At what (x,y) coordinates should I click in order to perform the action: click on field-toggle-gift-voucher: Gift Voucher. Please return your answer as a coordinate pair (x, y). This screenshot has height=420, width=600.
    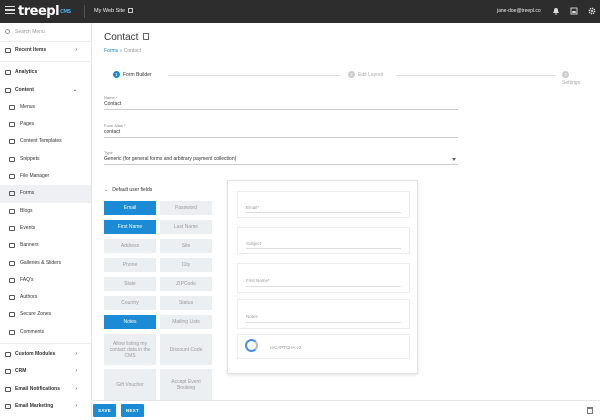
    Looking at the image, I should click on (130, 384).